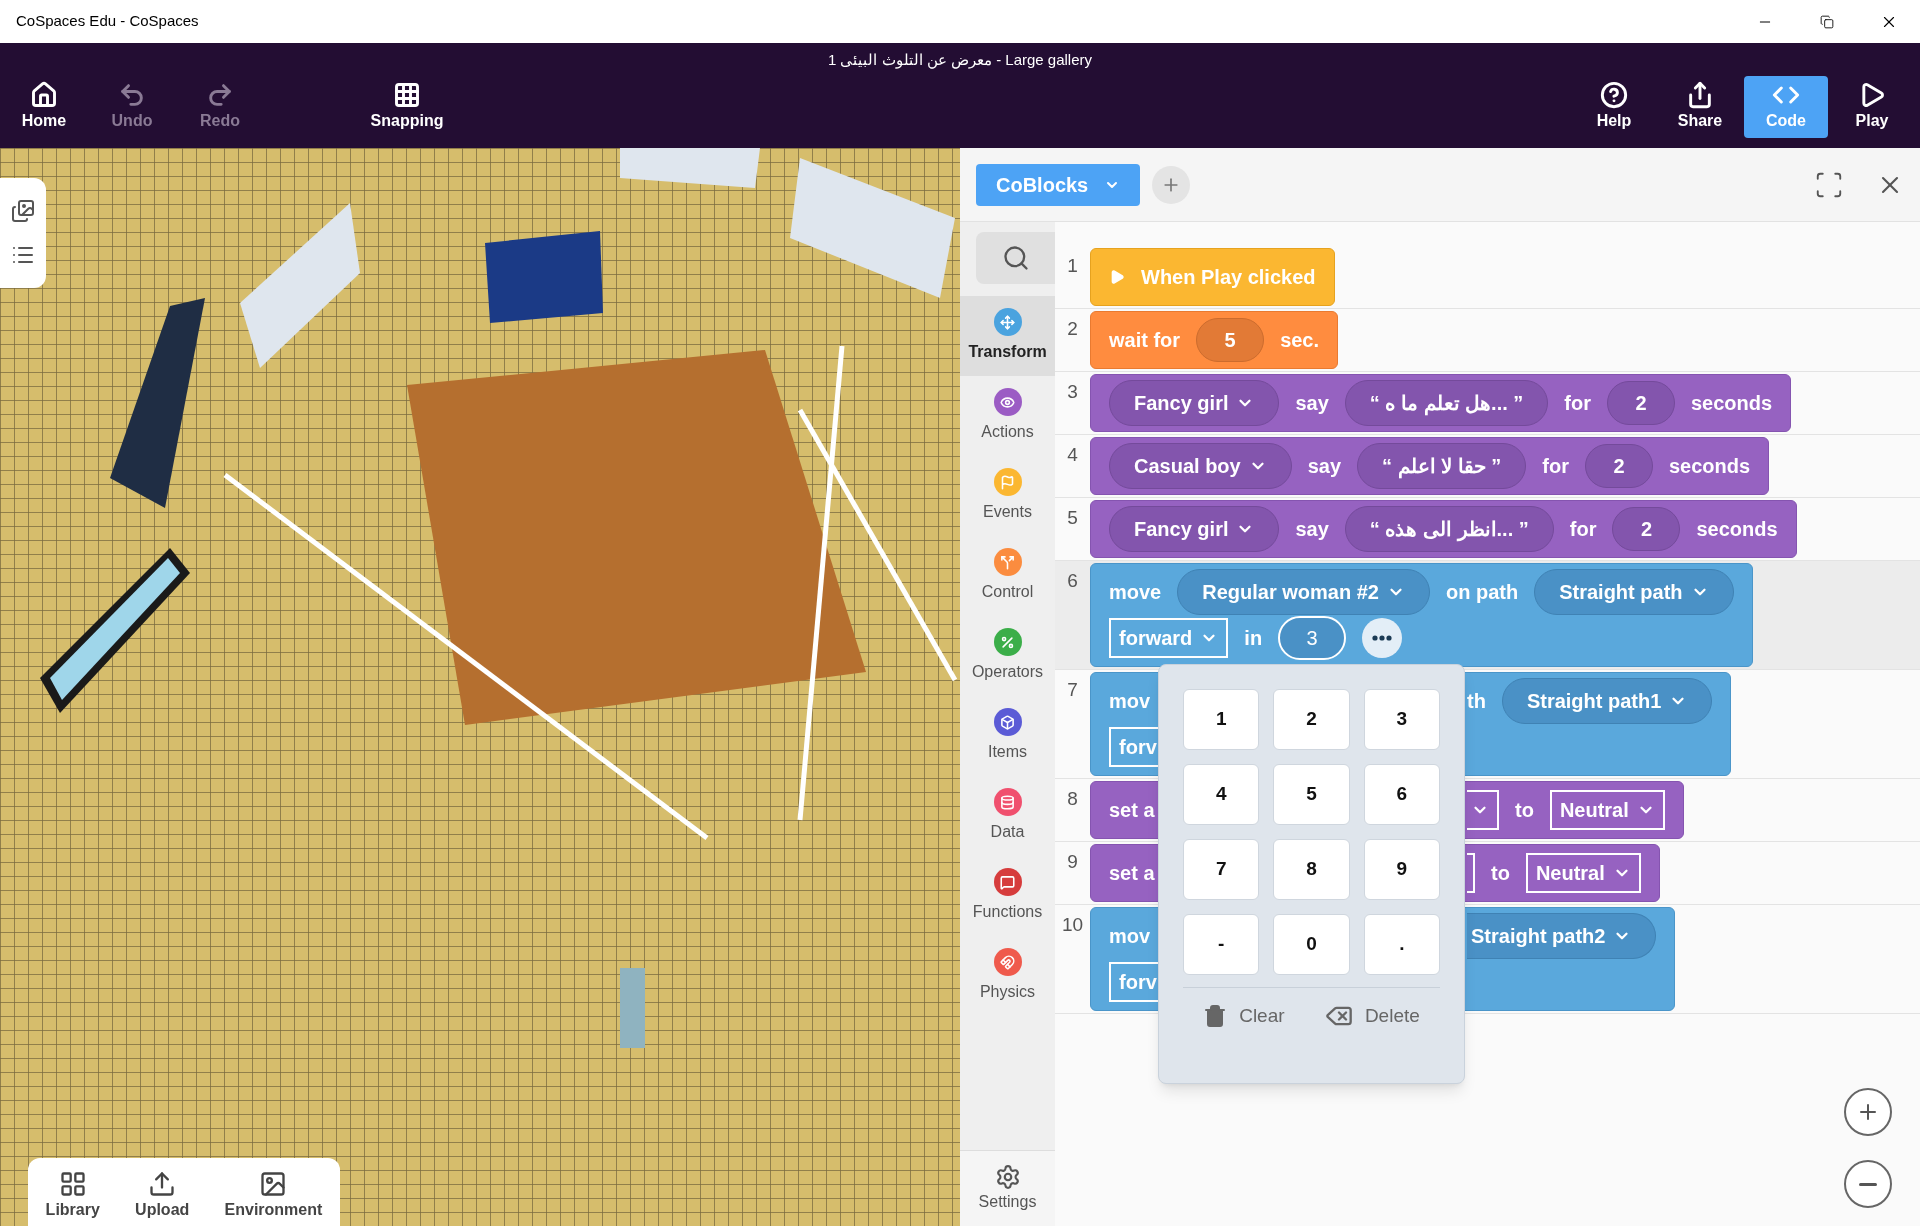  I want to click on clear-button: Clear, so click(1244, 1016).